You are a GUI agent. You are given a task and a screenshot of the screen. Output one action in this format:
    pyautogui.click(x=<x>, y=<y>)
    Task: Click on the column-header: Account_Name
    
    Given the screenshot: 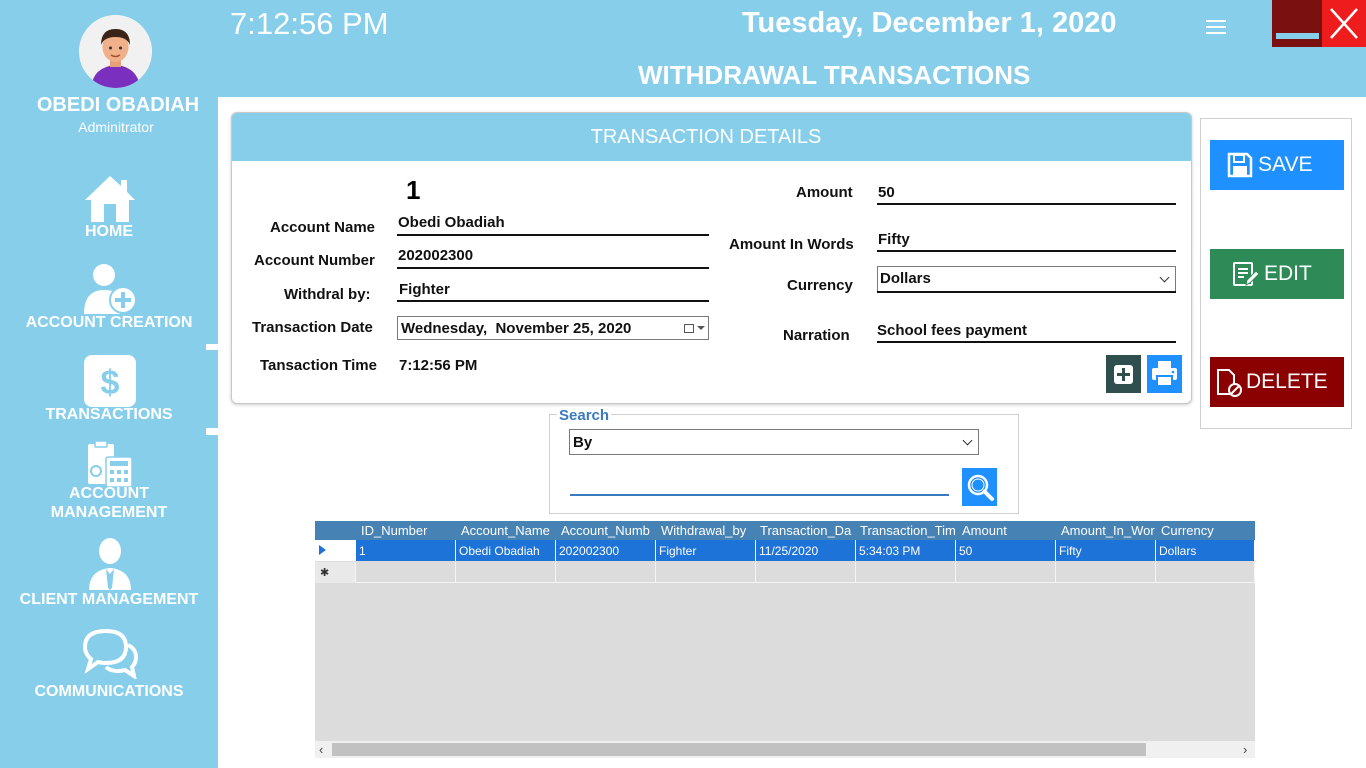 What is the action you would take?
    pyautogui.click(x=508, y=530)
    